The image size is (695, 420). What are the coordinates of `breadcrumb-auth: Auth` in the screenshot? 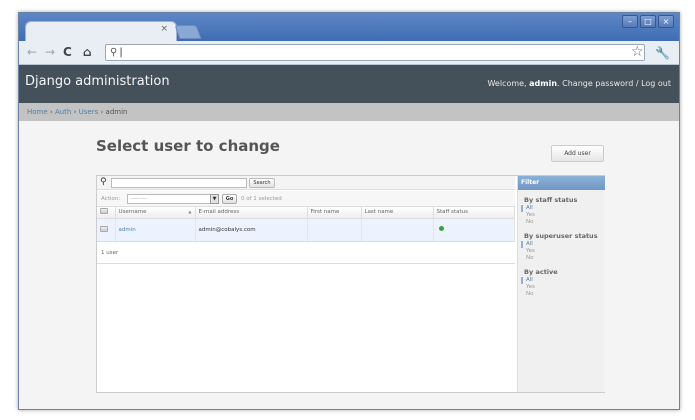 It's located at (63, 112).